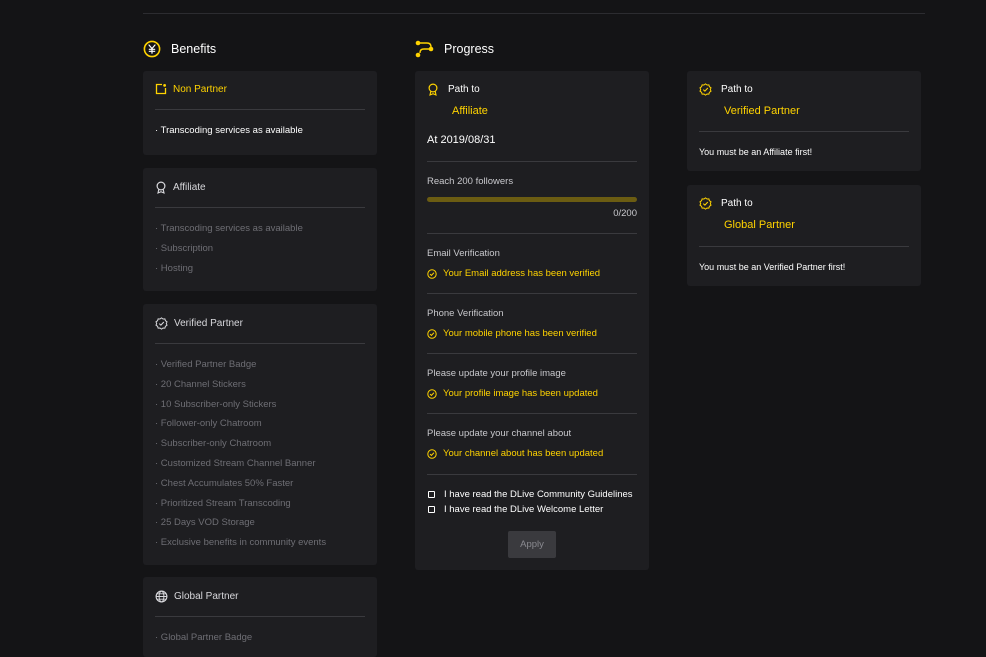  What do you see at coordinates (772, 267) in the screenshot?
I see `global-path-note: You must be an Verified Partner first!` at bounding box center [772, 267].